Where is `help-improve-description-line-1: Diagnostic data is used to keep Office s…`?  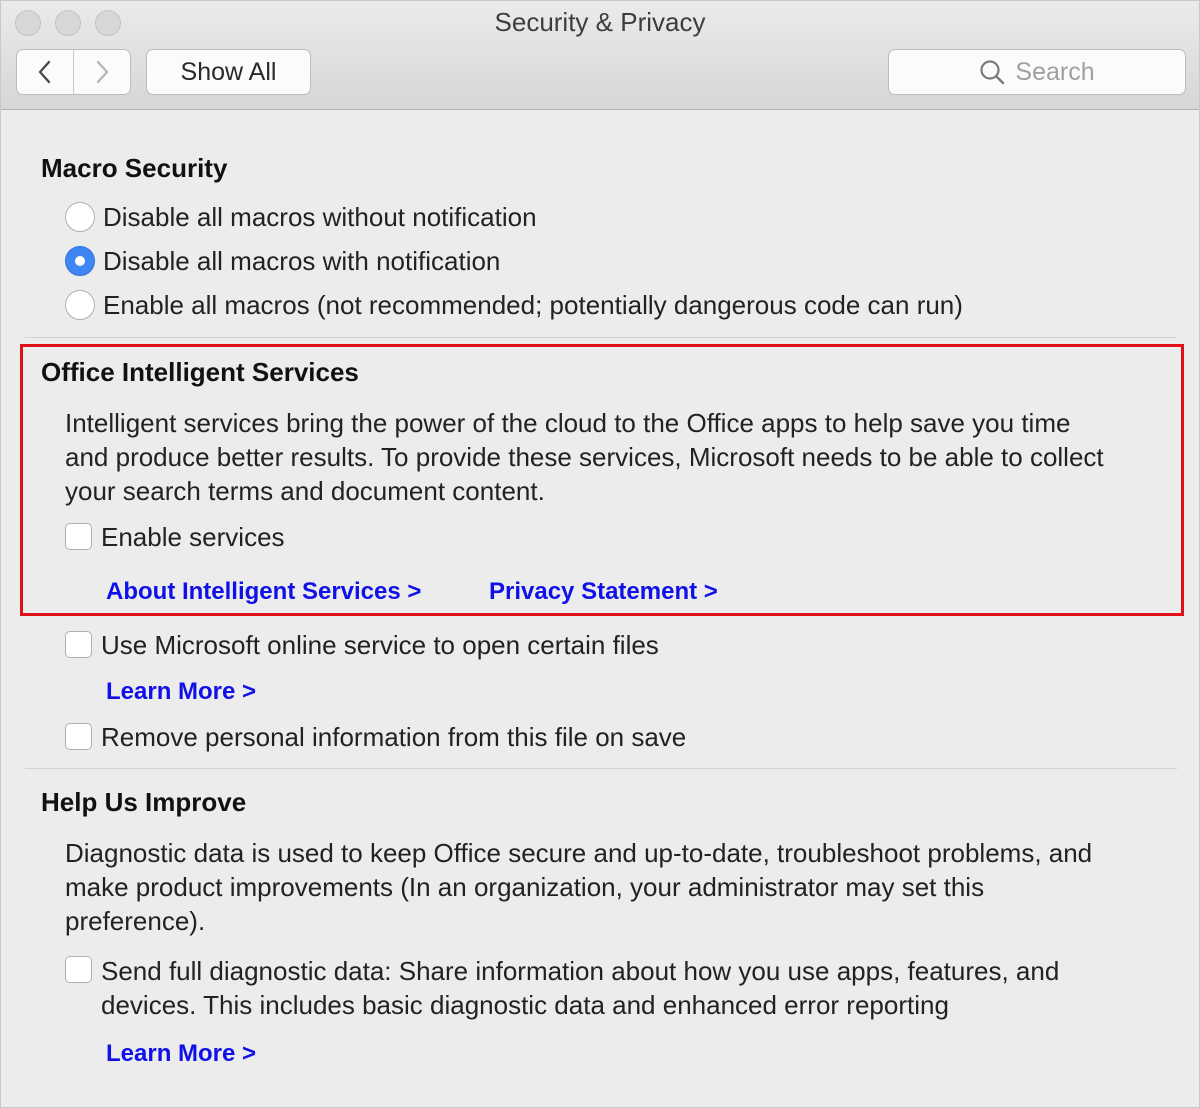
help-improve-description-line-1: Diagnostic data is used to keep Office s… is located at coordinates (579, 853).